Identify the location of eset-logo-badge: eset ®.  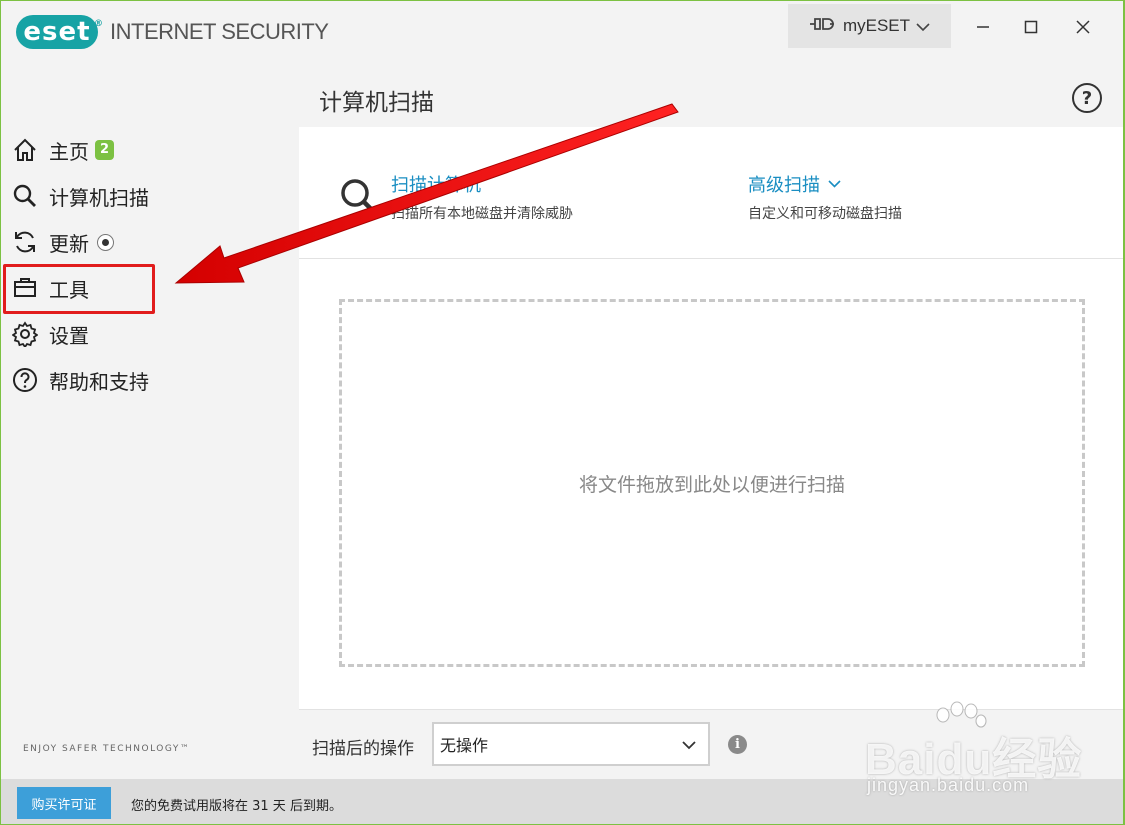
(59, 32).